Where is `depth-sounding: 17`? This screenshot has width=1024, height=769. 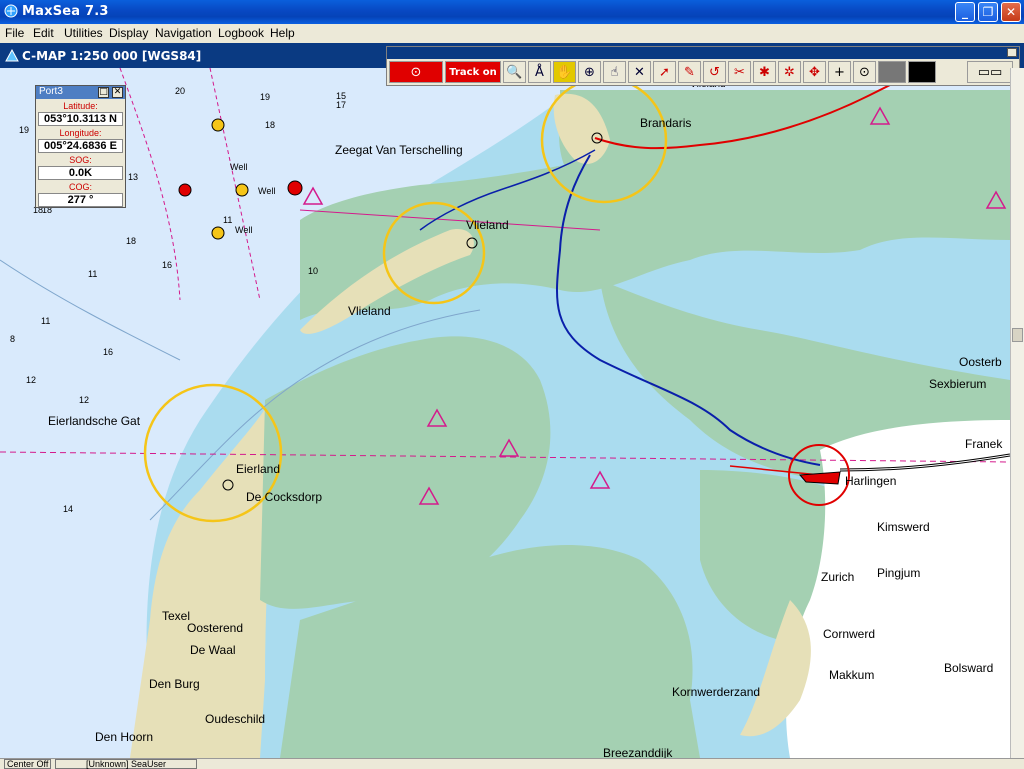
depth-sounding: 17 is located at coordinates (341, 105).